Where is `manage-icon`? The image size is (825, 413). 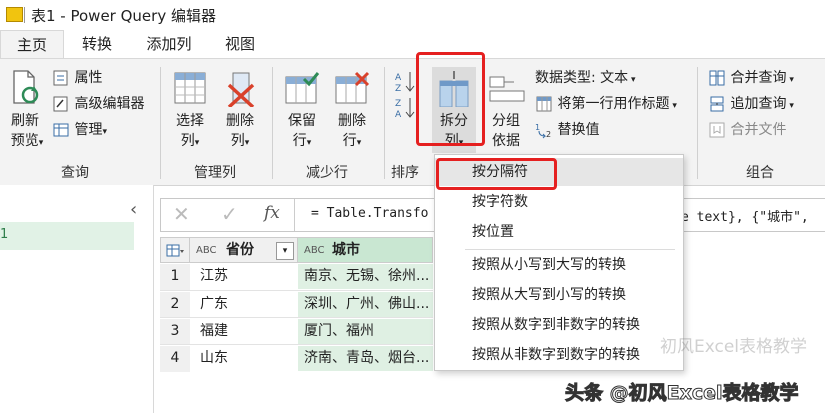 manage-icon is located at coordinates (61, 130).